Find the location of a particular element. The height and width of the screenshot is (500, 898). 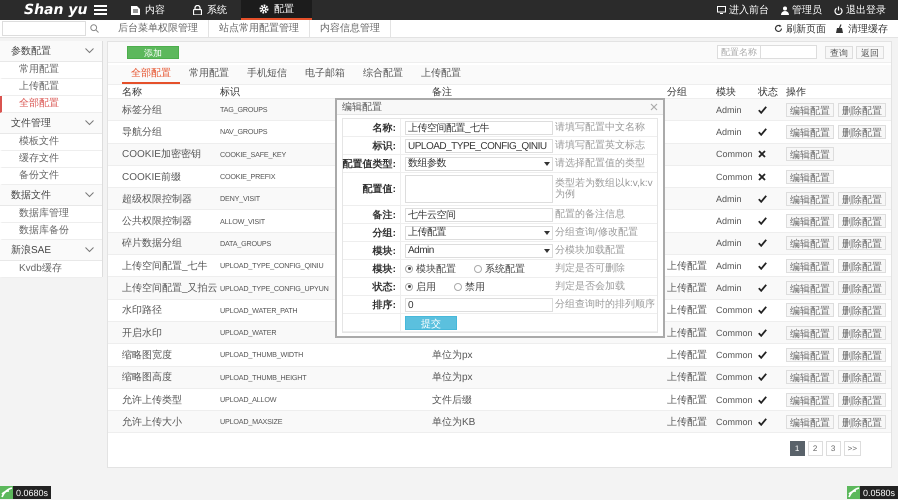

nav-tab: 配置 is located at coordinates (276, 10).